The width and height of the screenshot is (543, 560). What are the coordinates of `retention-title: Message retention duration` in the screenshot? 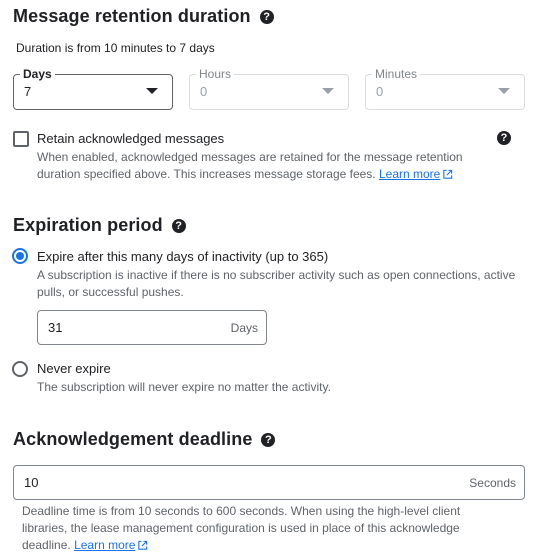 It's located at (132, 16).